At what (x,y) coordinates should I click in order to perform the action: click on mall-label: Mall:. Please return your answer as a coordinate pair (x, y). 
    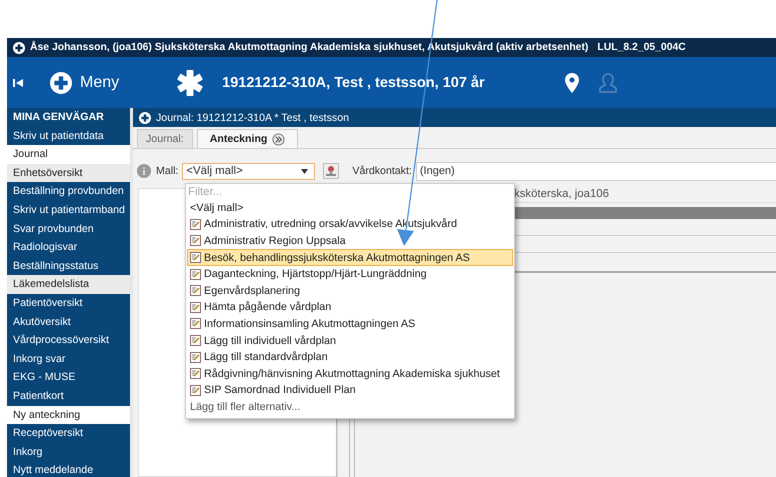
    Looking at the image, I should click on (167, 171).